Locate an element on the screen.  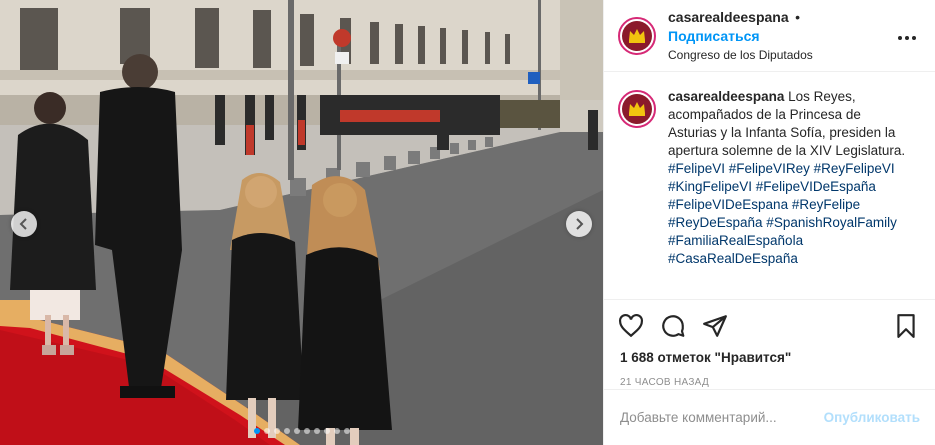
hashtag-line: #ReyDeEspaña #SpanishRoyalFamily is located at coordinates (787, 223).